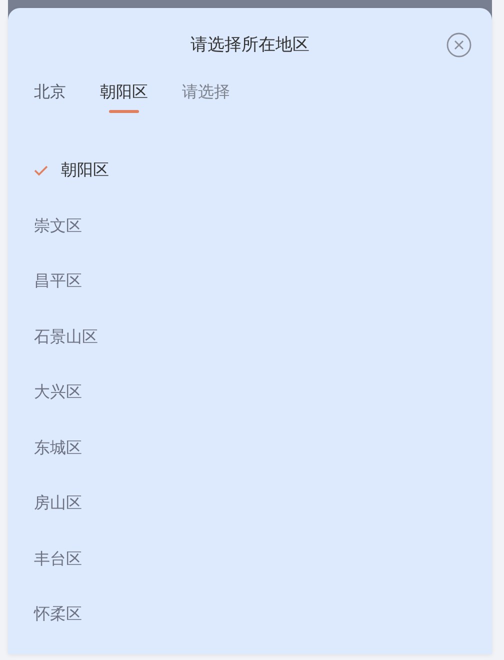  What do you see at coordinates (124, 97) in the screenshot?
I see `region-tab: 朝阳区` at bounding box center [124, 97].